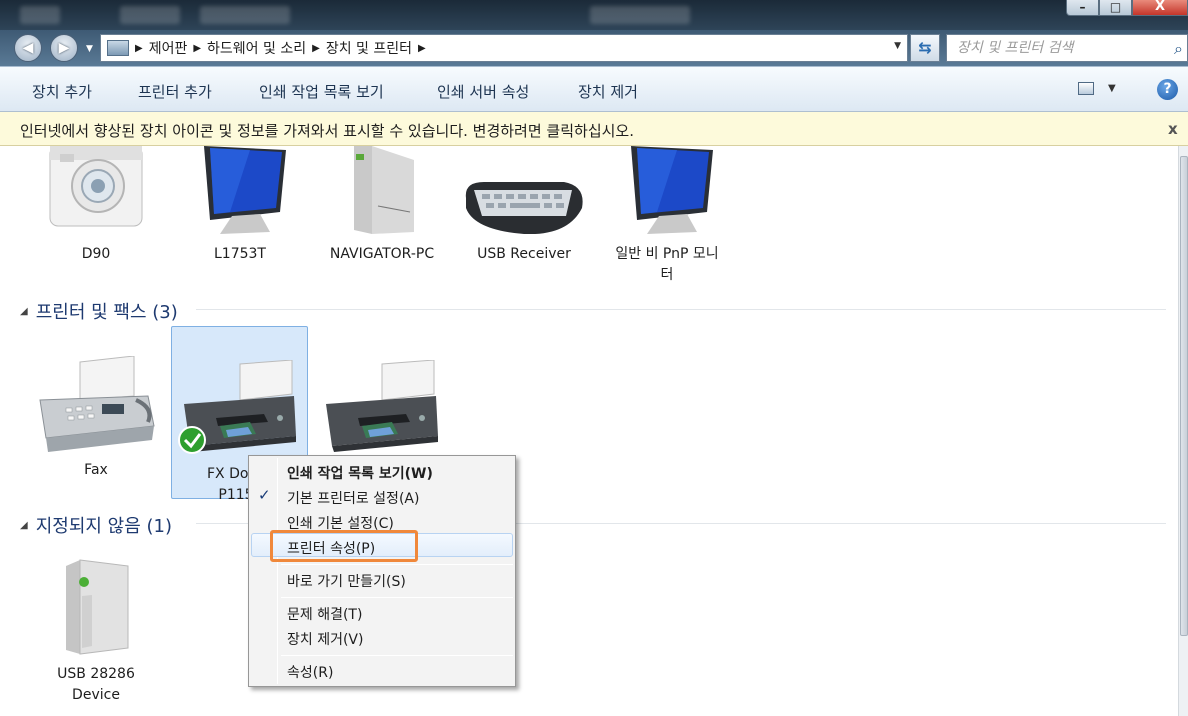 The width and height of the screenshot is (1188, 716). I want to click on close-button: X, so click(1160, 8).